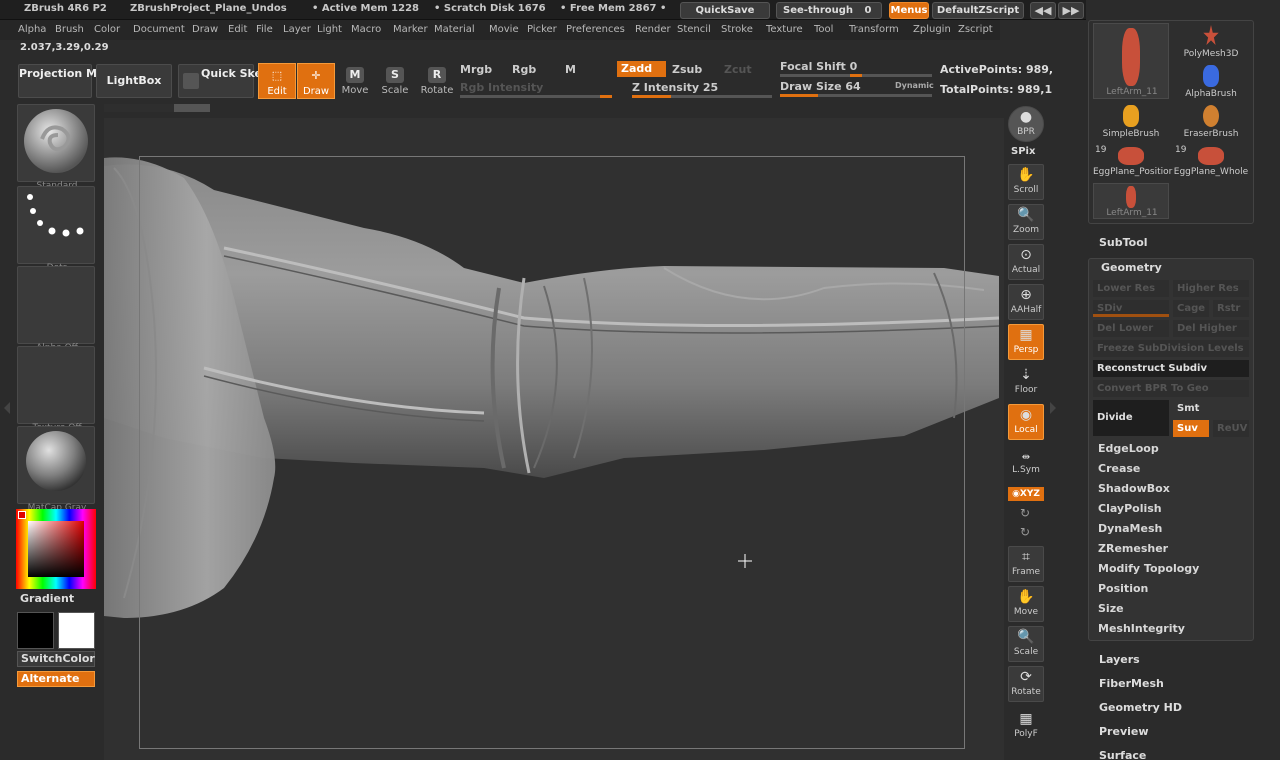 The width and height of the screenshot is (1280, 760). I want to click on default-zscript-button: DefaultZScript, so click(978, 10).